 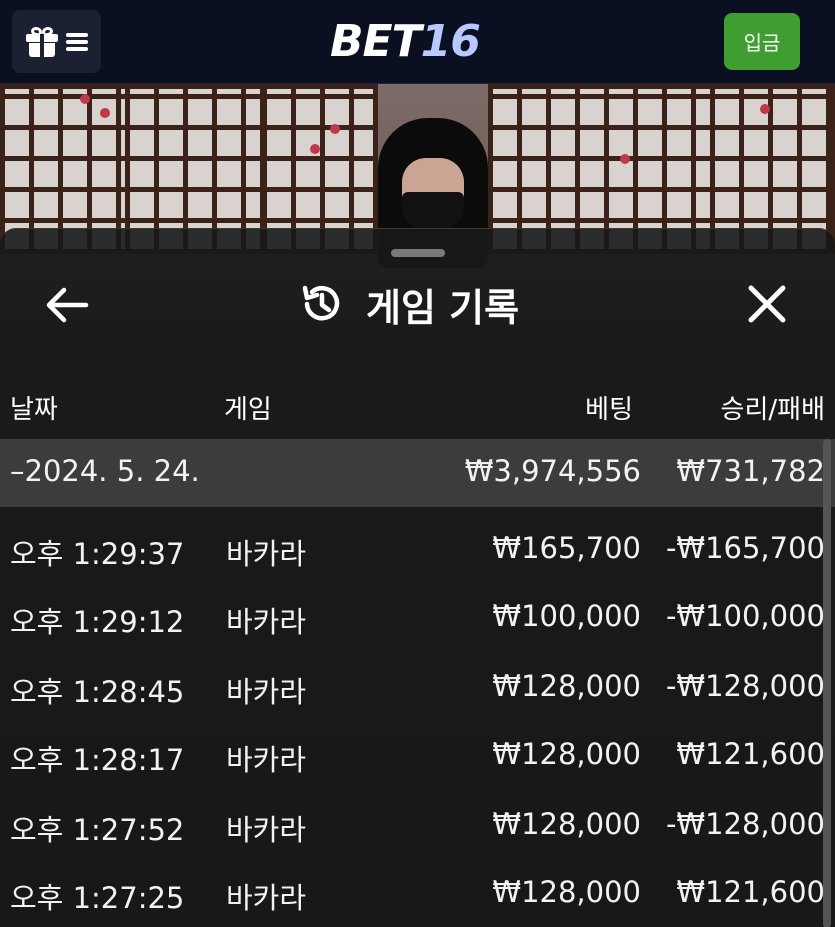 What do you see at coordinates (376, 41) in the screenshot?
I see `logo-text-bet: BET` at bounding box center [376, 41].